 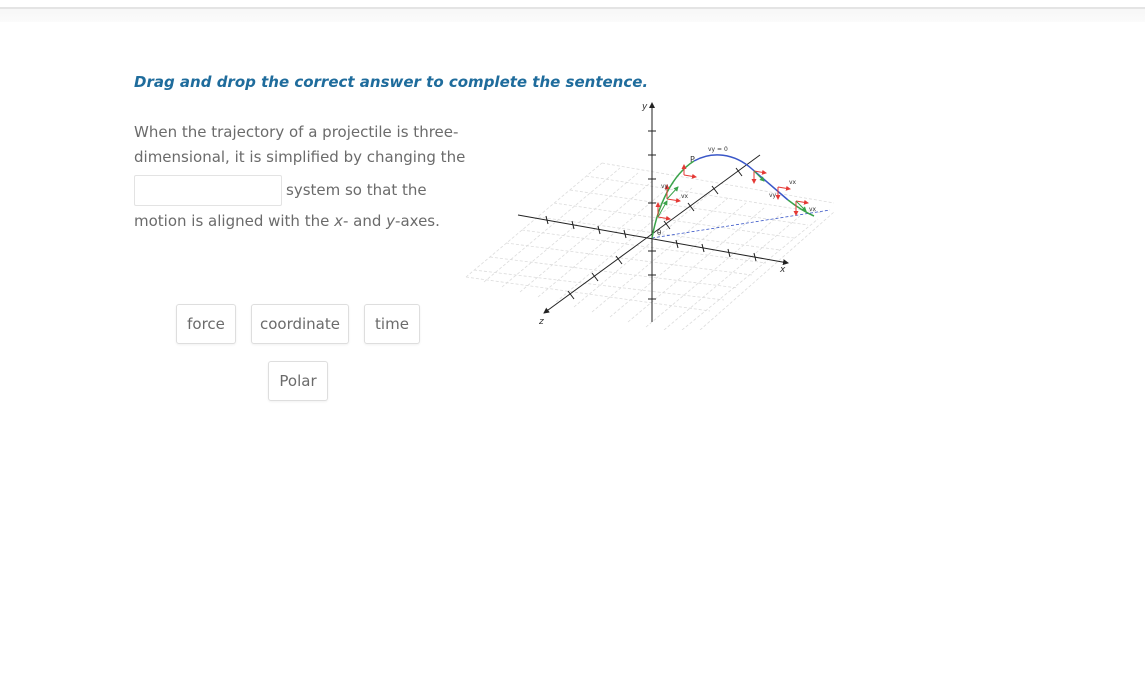 I want to click on choice-coordinate: coordinate, so click(x=300, y=324).